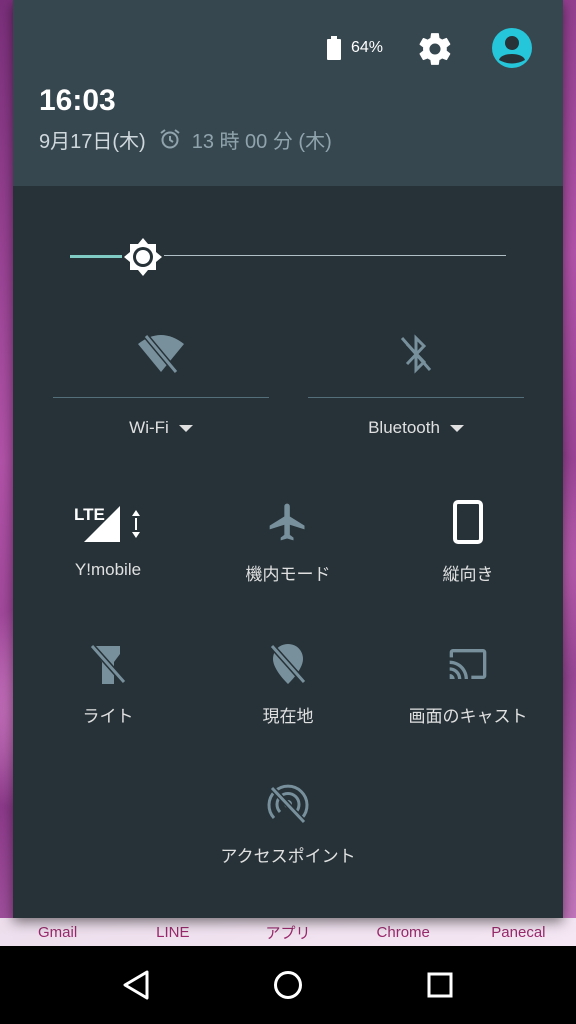 The height and width of the screenshot is (1024, 576). I want to click on user-avatar-button, so click(512, 48).